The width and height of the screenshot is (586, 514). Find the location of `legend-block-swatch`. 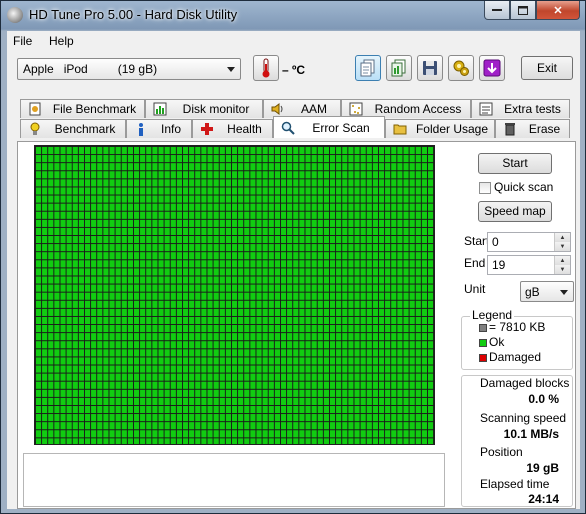

legend-block-swatch is located at coordinates (483, 328).